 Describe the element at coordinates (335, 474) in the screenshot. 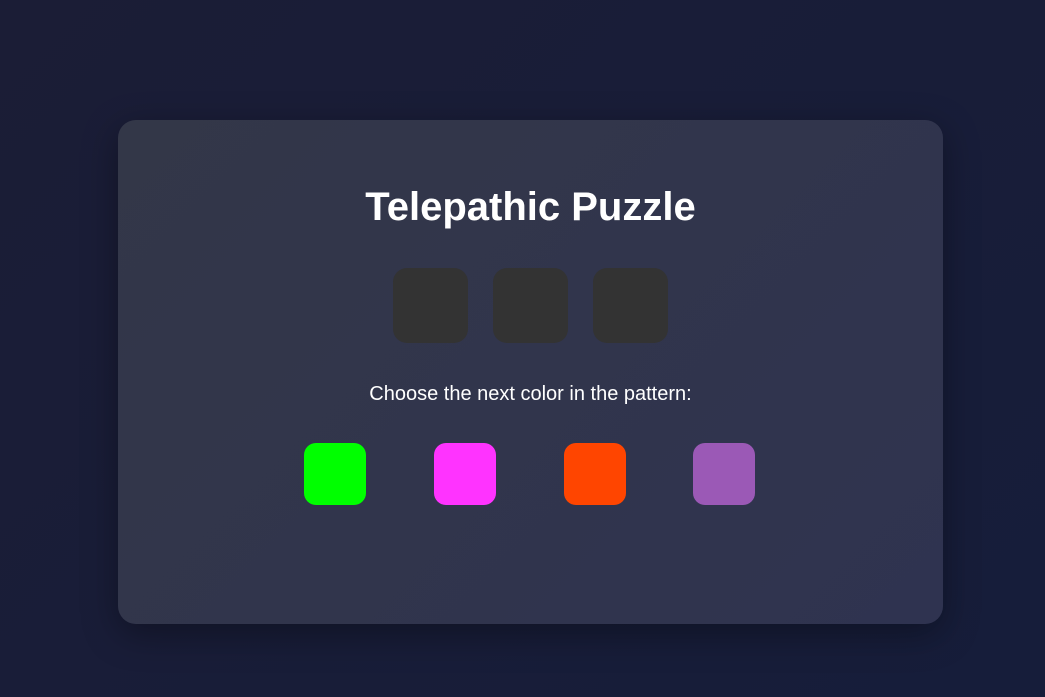

I see `color-option-green` at that location.